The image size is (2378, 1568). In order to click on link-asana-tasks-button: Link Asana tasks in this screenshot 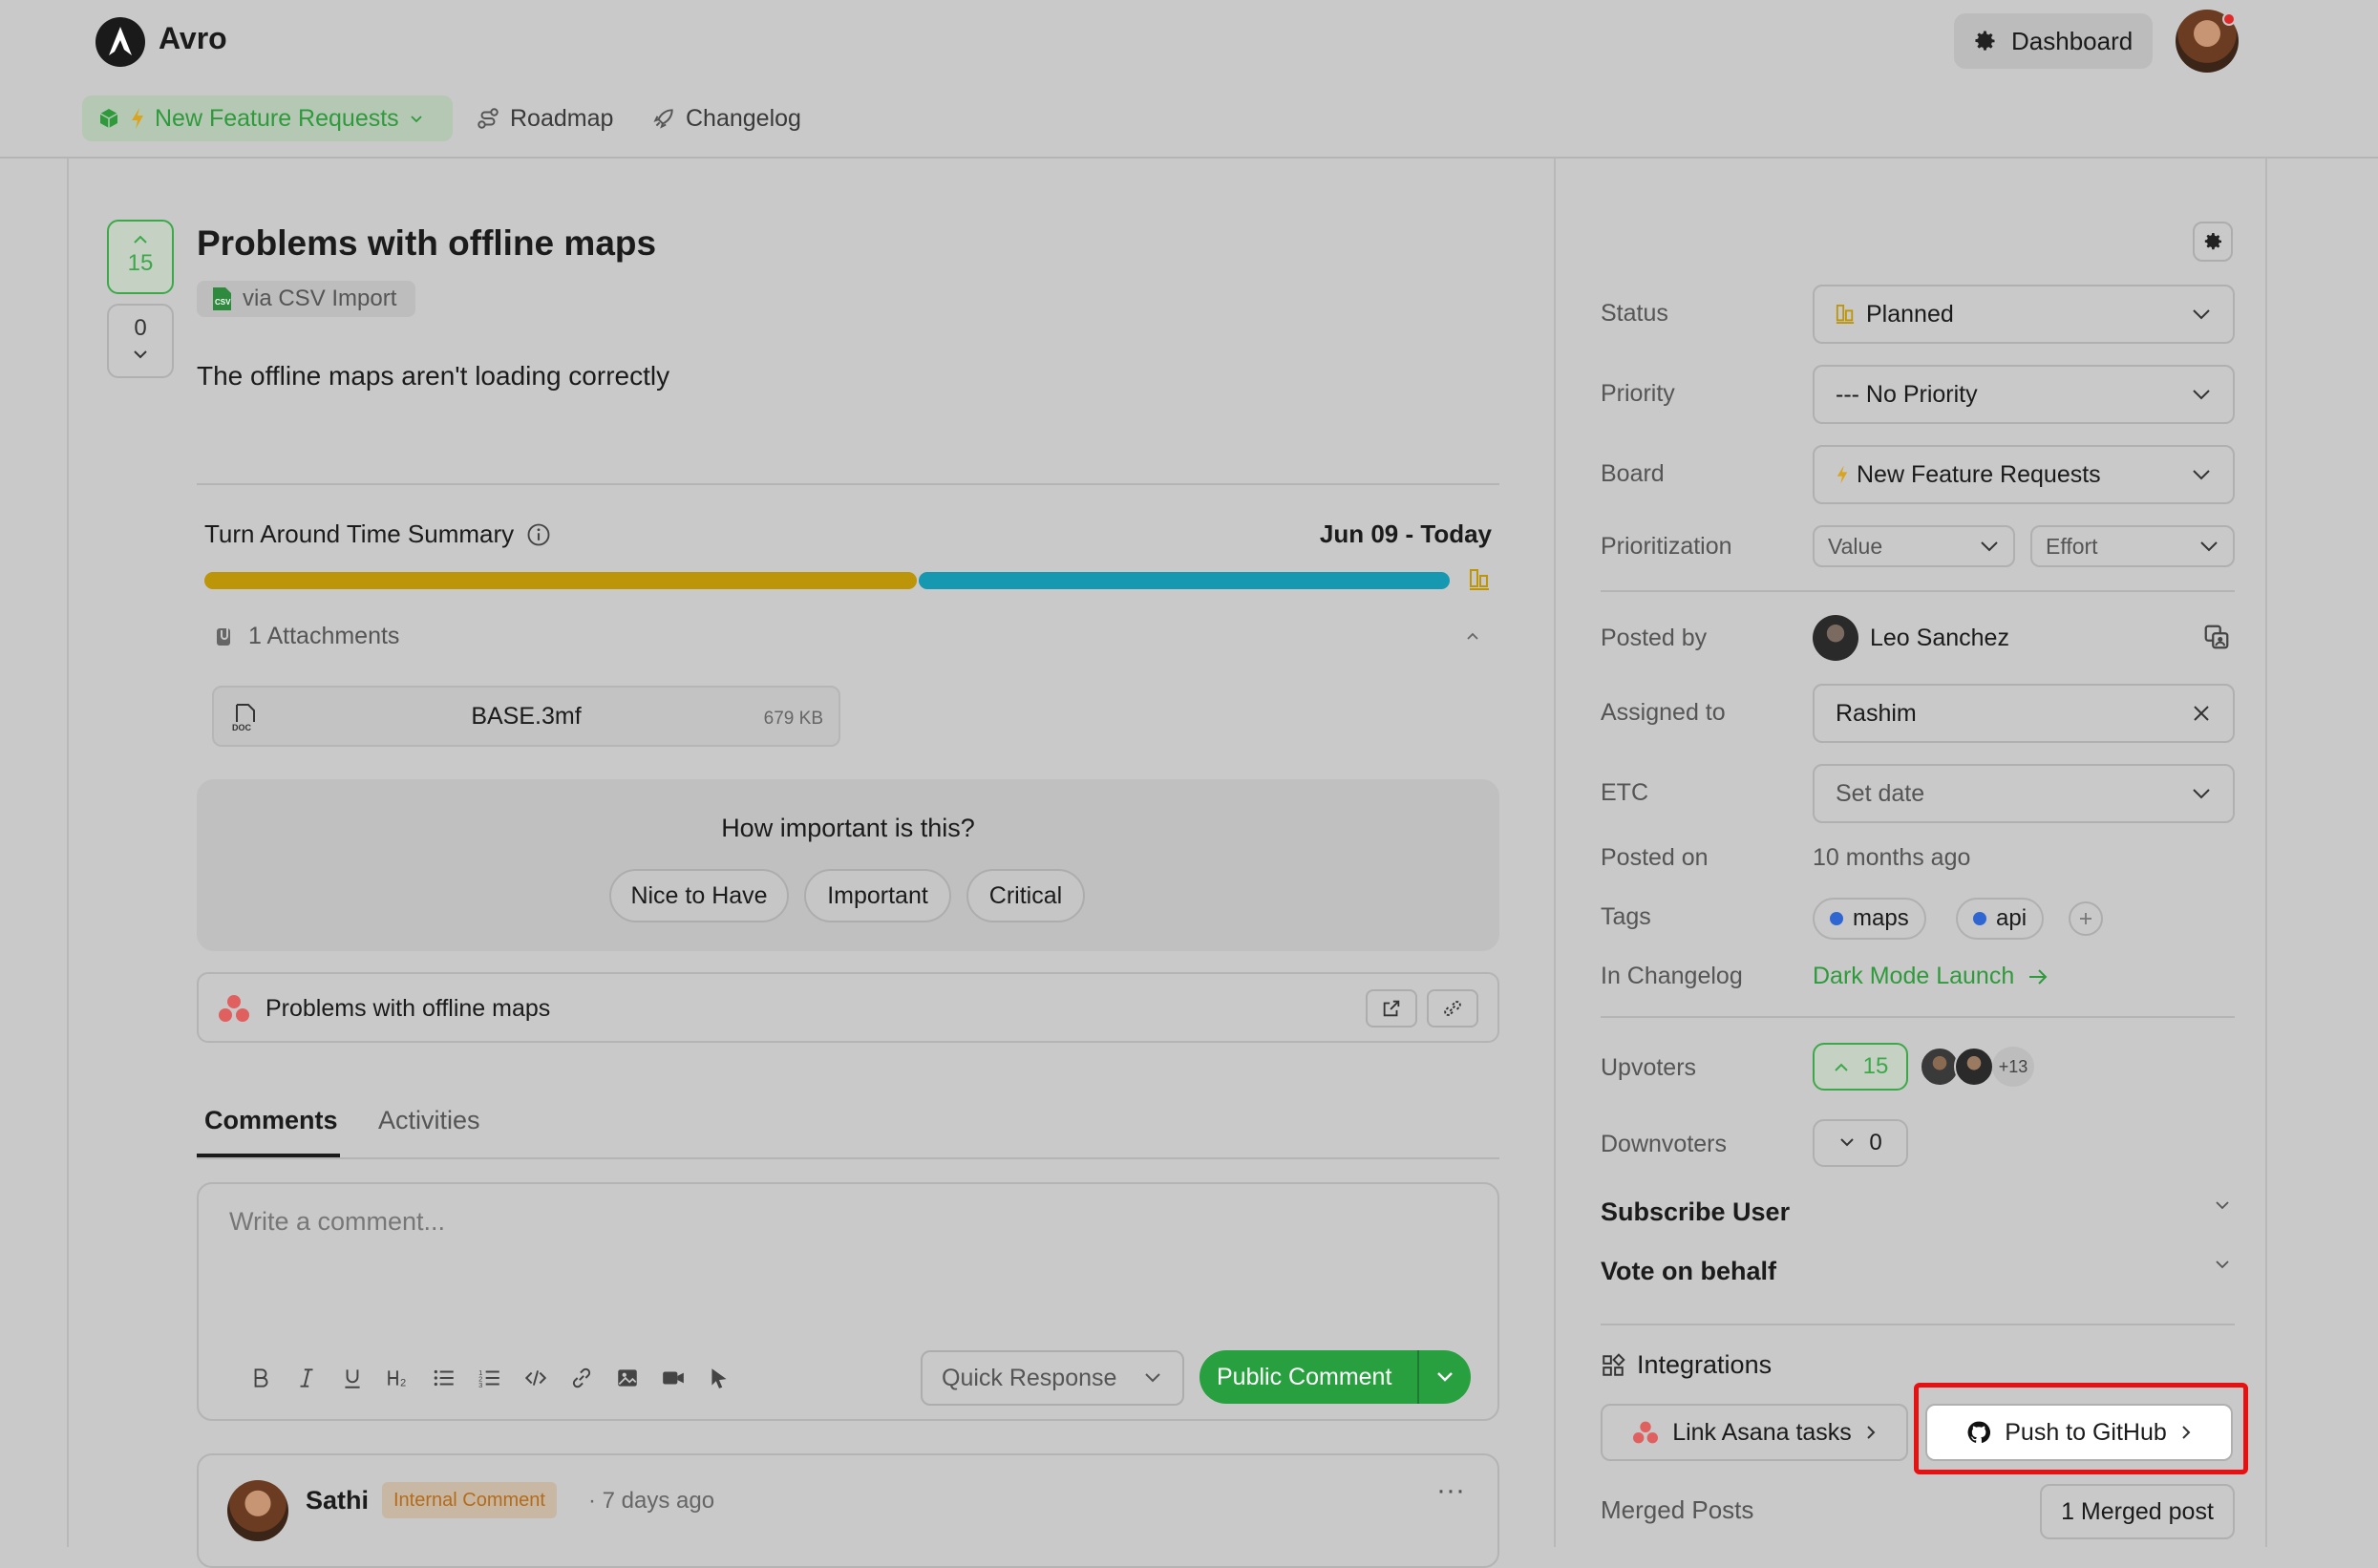, I will do `click(1755, 1432)`.